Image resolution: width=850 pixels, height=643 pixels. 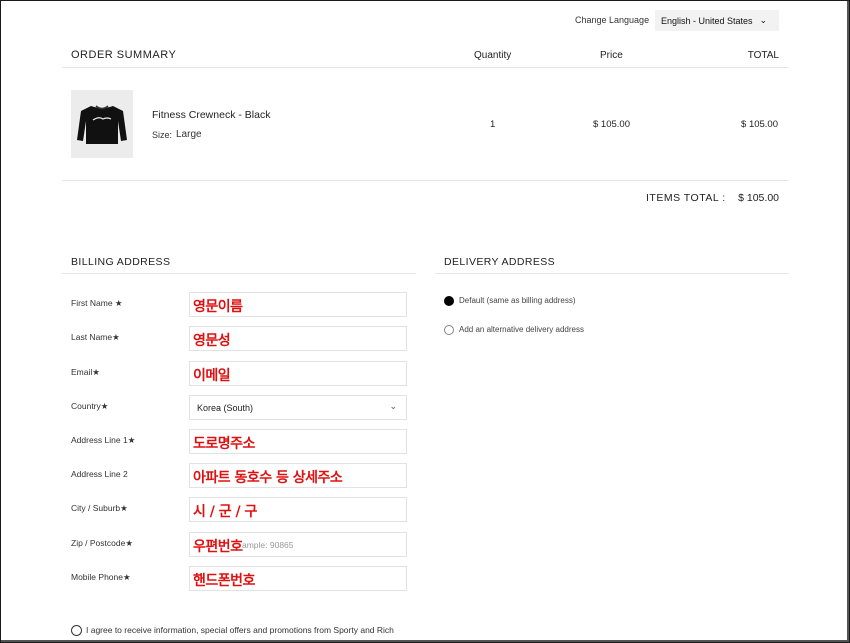 What do you see at coordinates (99, 474) in the screenshot?
I see `address-line-2-label: Address Line 2` at bounding box center [99, 474].